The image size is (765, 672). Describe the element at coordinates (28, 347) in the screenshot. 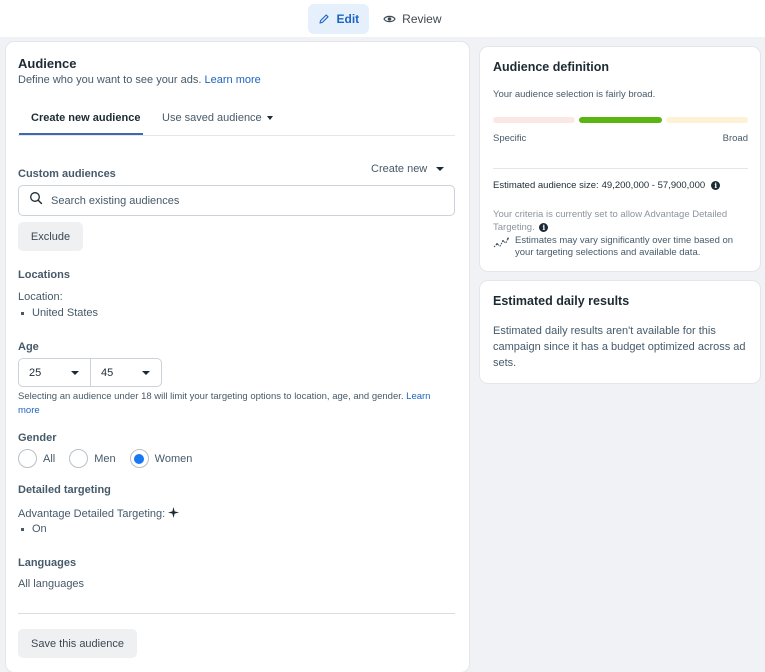

I see `age-label: Age` at that location.